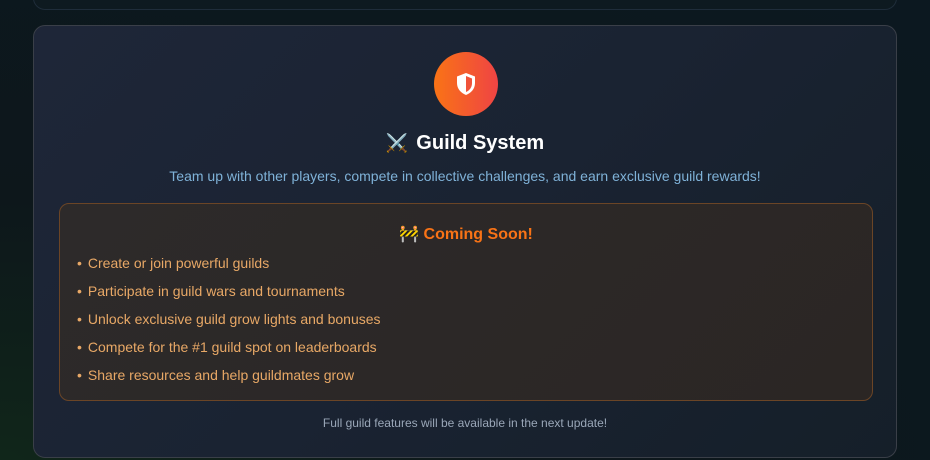  Describe the element at coordinates (466, 234) in the screenshot. I see `coming-soon-heading: 🚧 Coming Soon!` at that location.